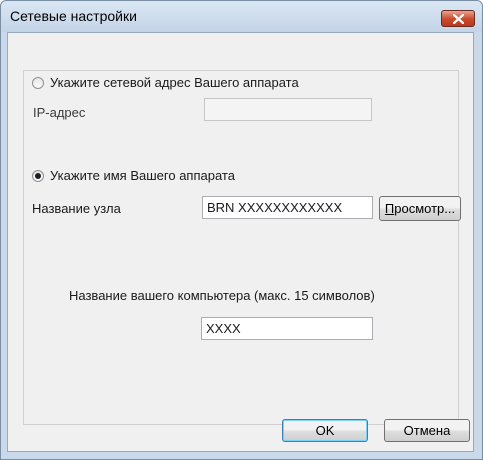  What do you see at coordinates (38, 82) in the screenshot?
I see `address-option-radio` at bounding box center [38, 82].